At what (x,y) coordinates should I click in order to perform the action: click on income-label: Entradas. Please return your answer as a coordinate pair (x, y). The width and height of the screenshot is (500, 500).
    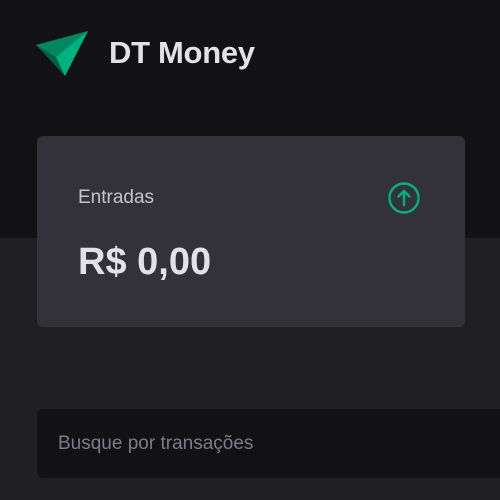
    Looking at the image, I should click on (116, 197).